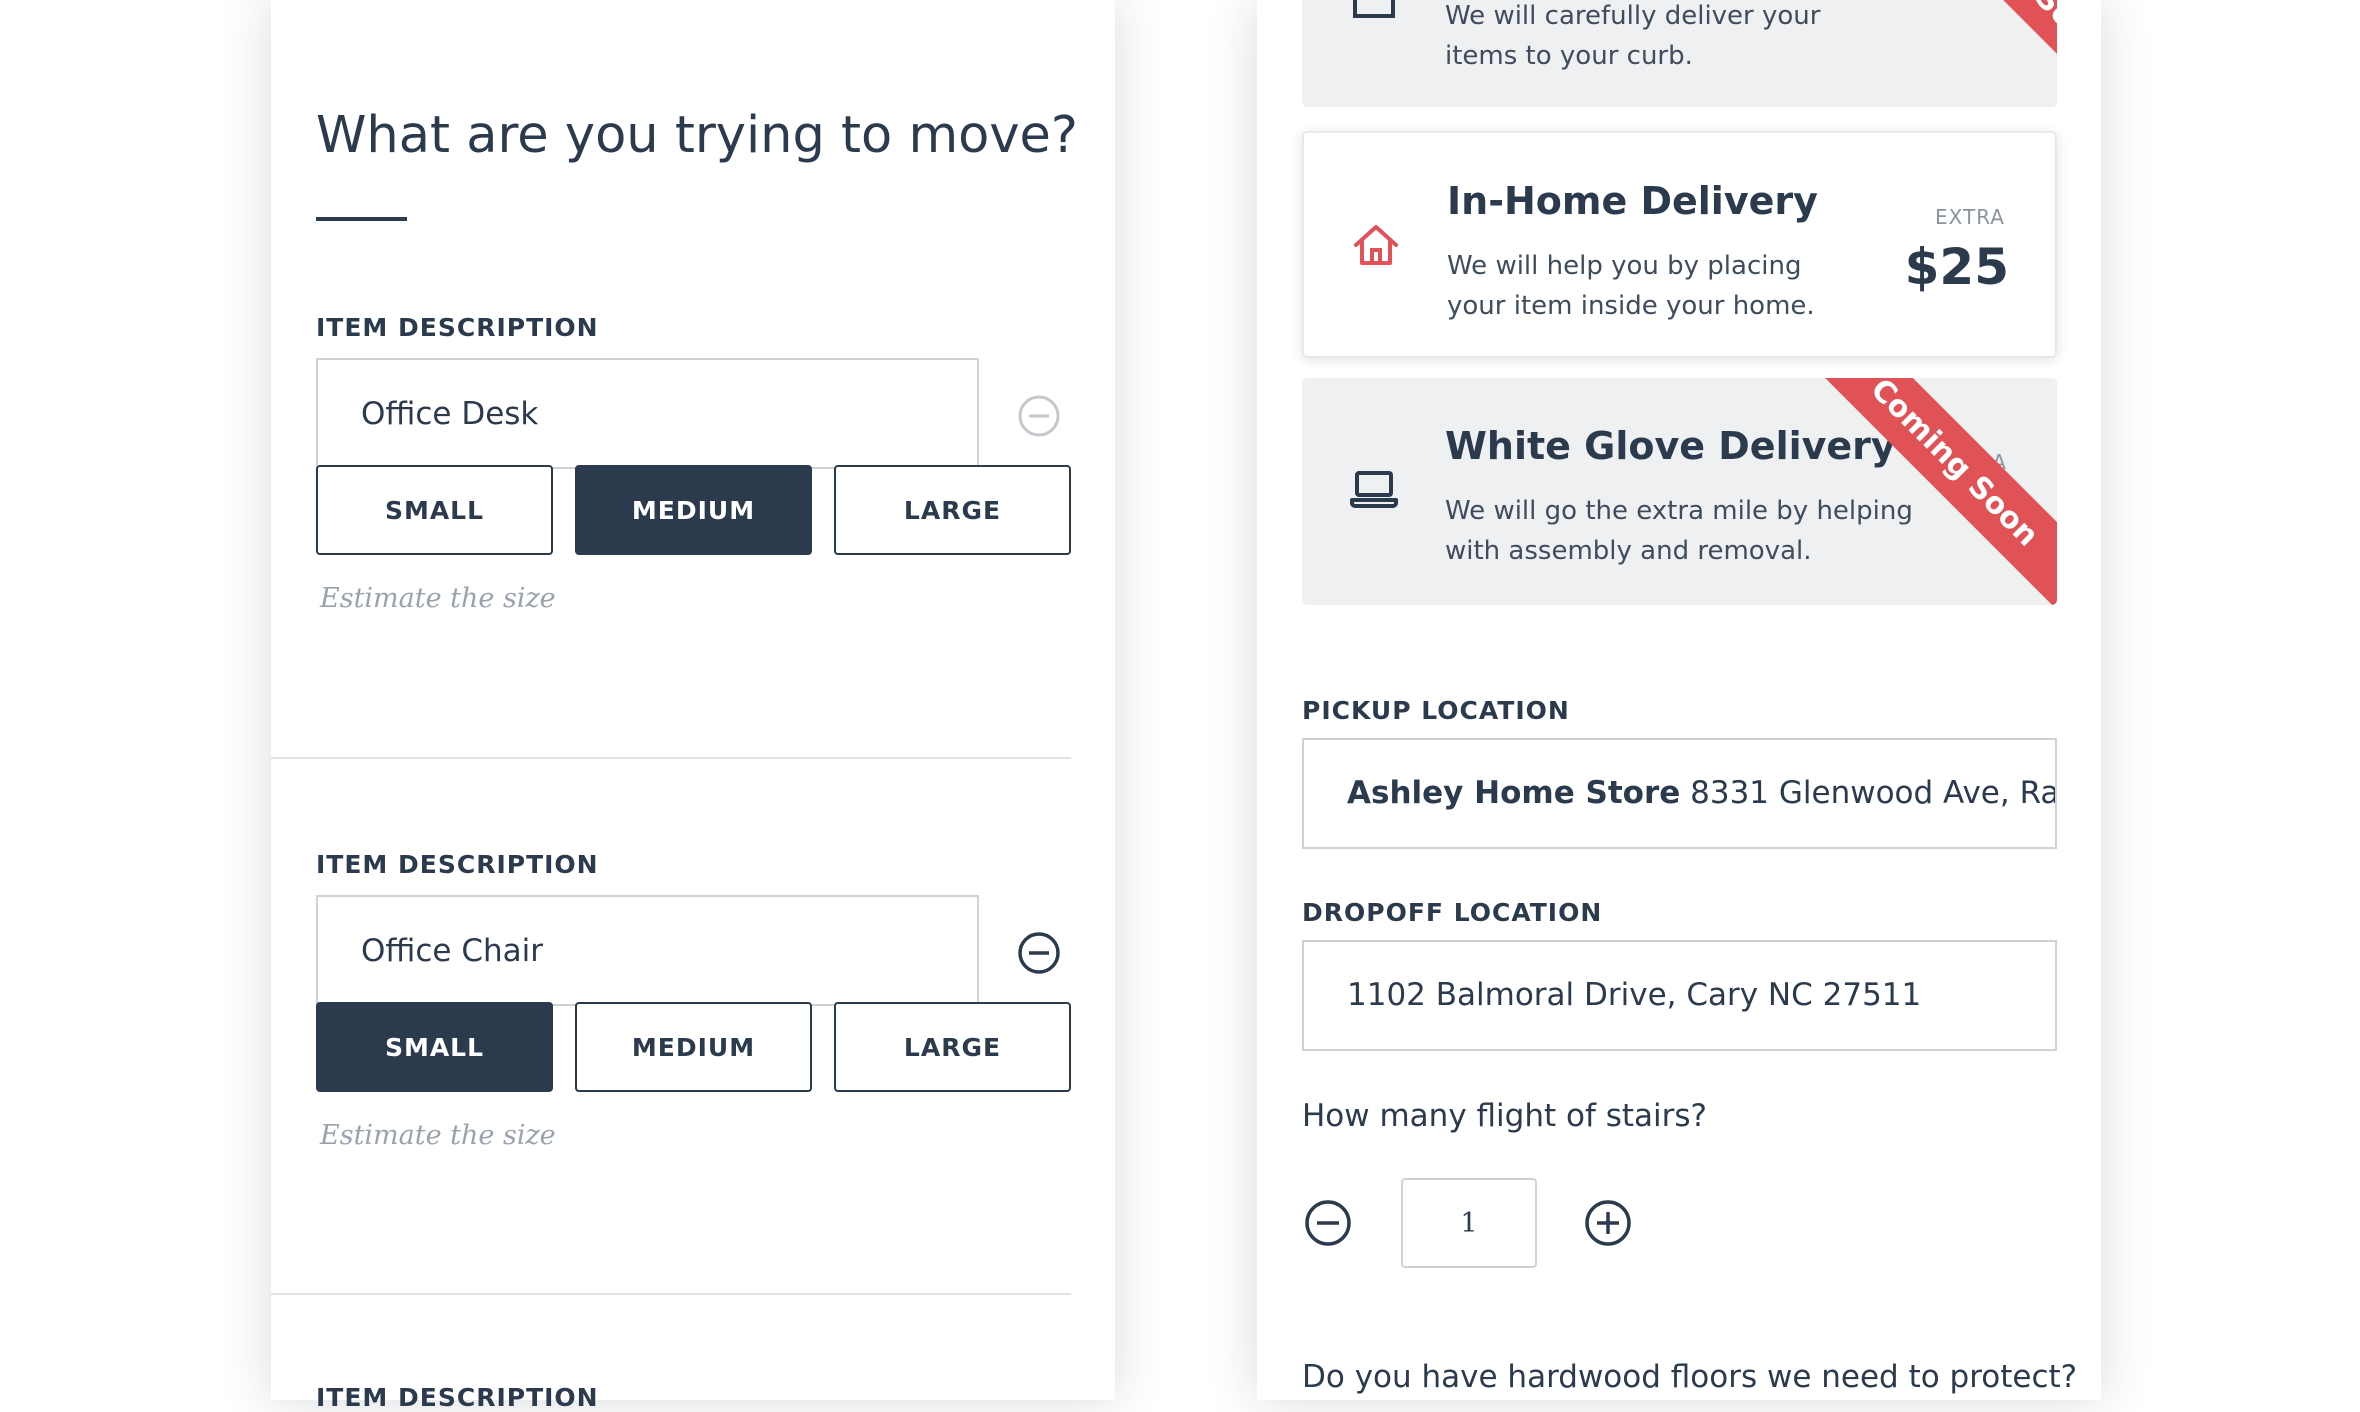 The image size is (2360, 1412). What do you see at coordinates (1436, 710) in the screenshot?
I see `pickup-location-label: PICKUP LOCATION` at bounding box center [1436, 710].